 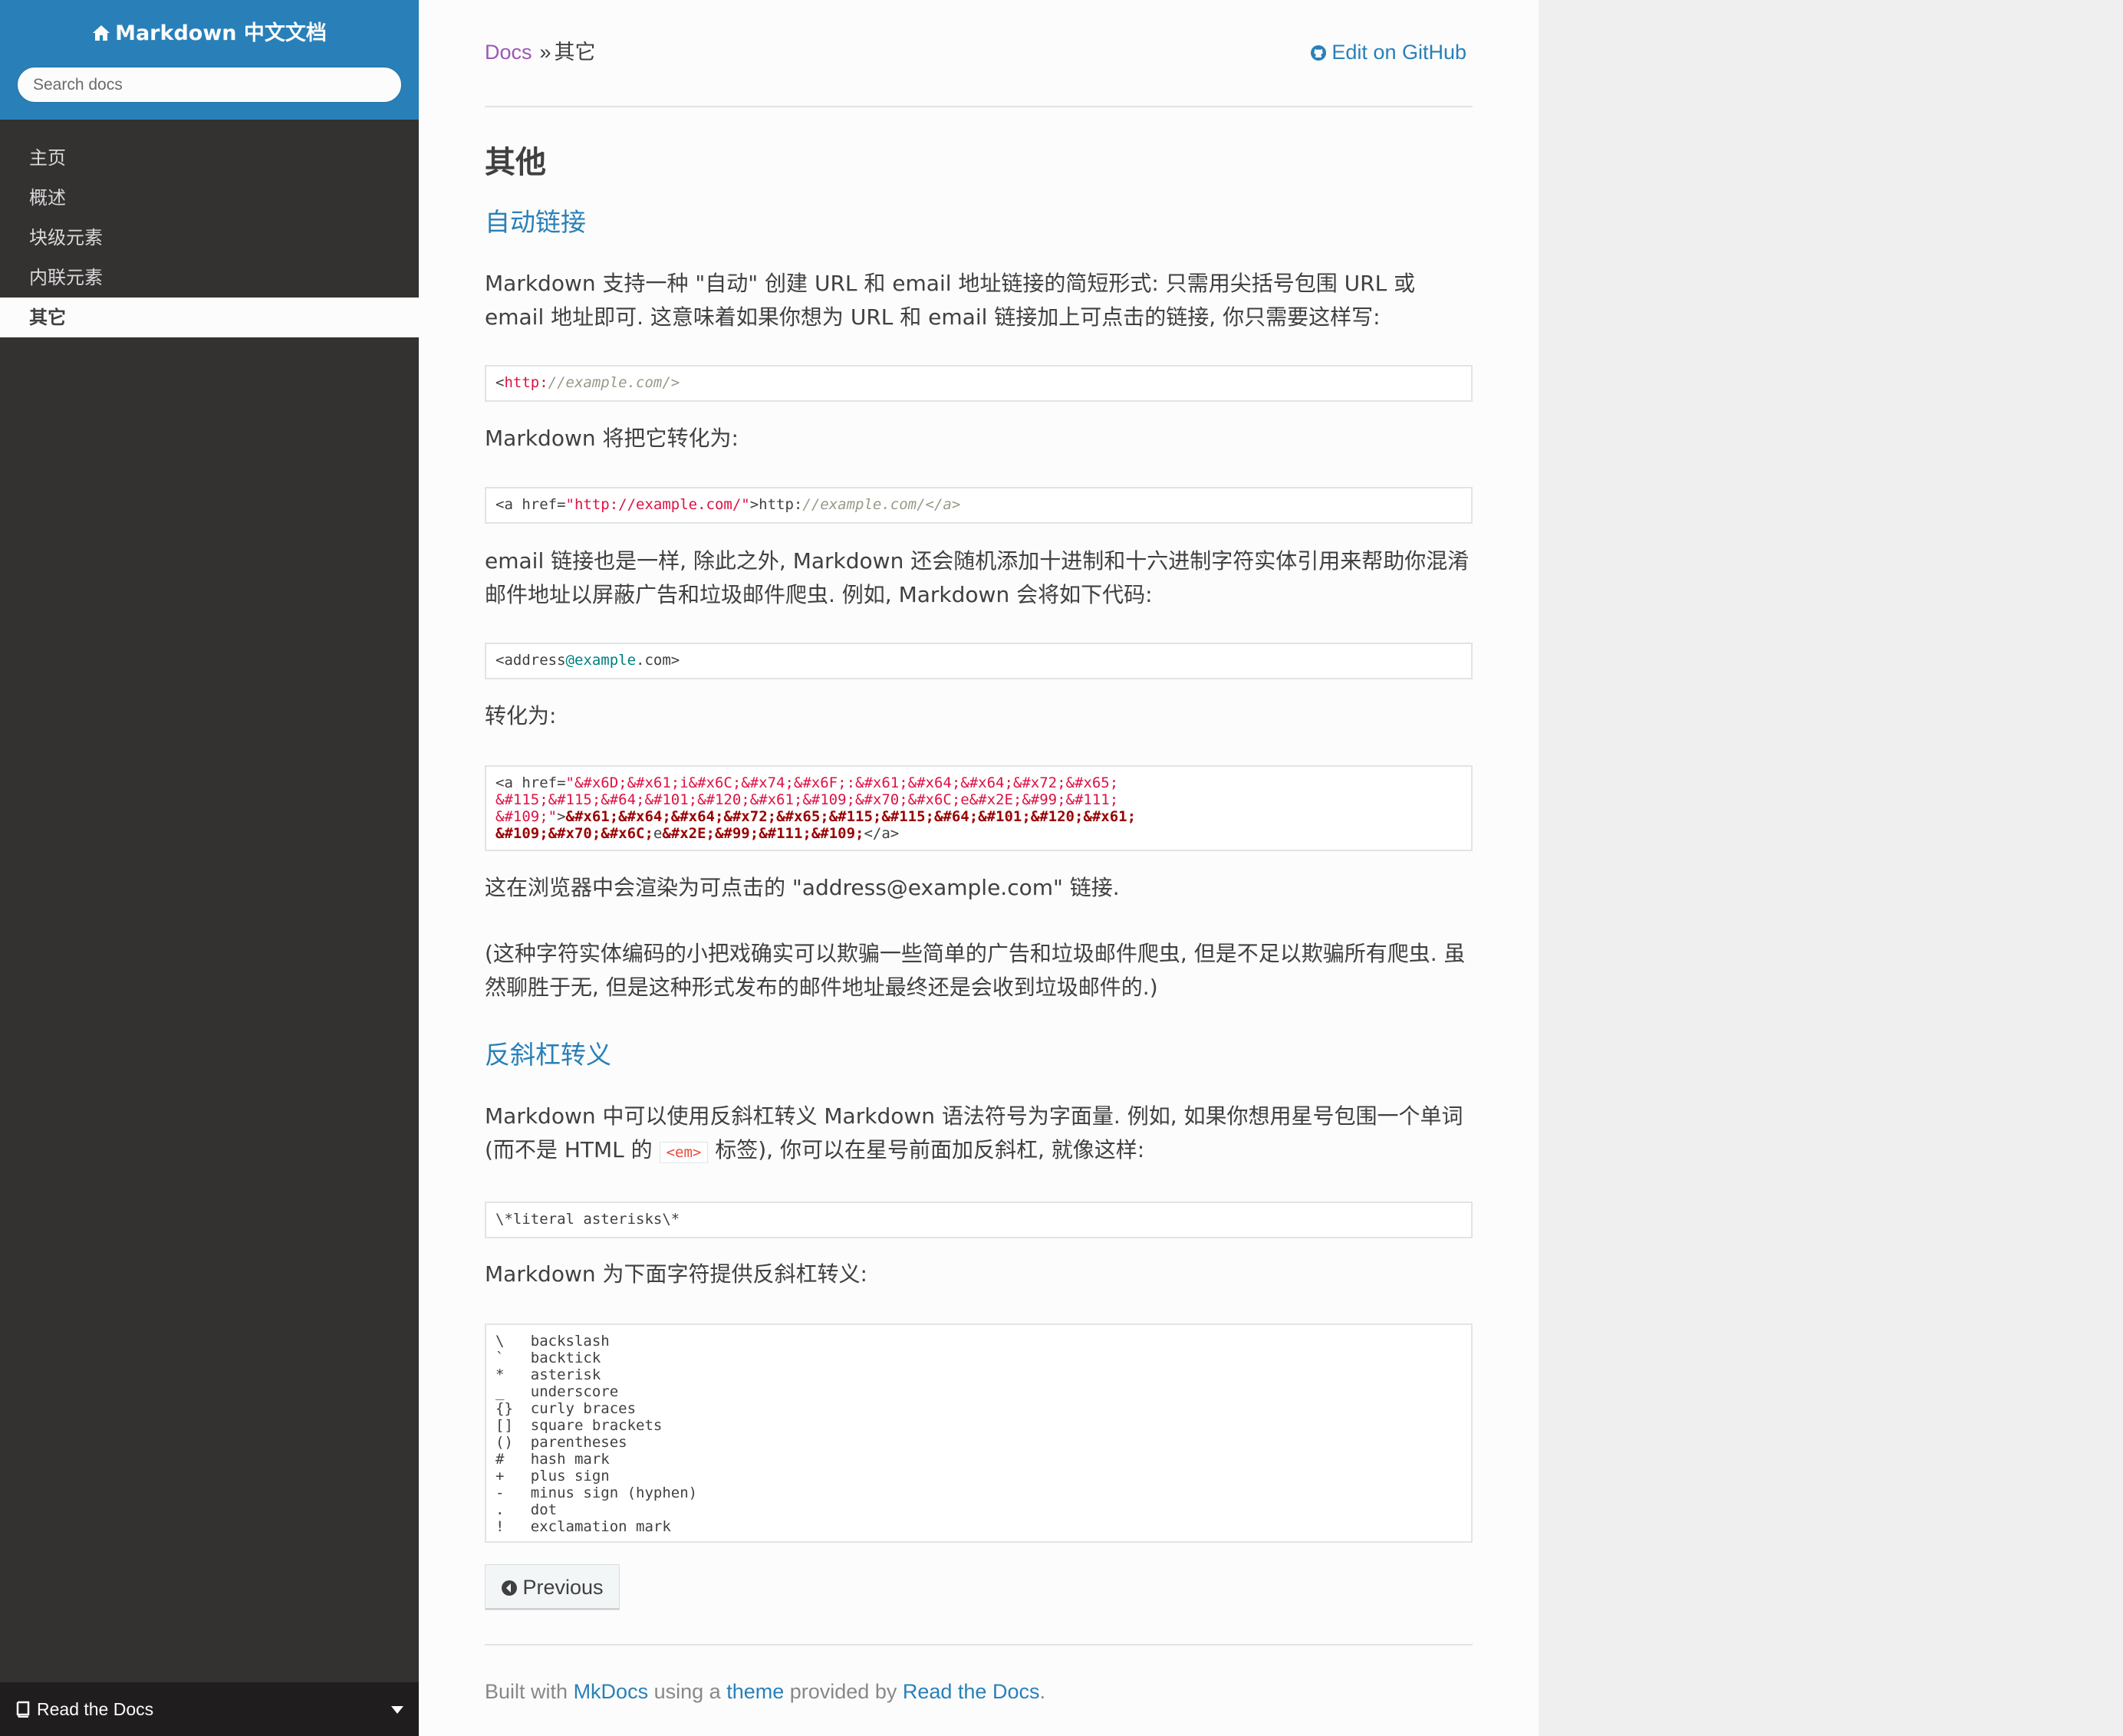 I want to click on versions-bar: Read the Docs, so click(x=210, y=1709).